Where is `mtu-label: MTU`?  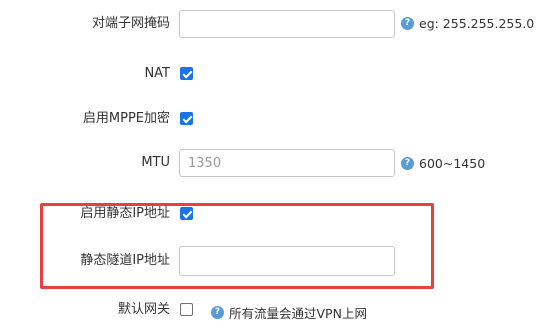 mtu-label: MTU is located at coordinates (155, 162).